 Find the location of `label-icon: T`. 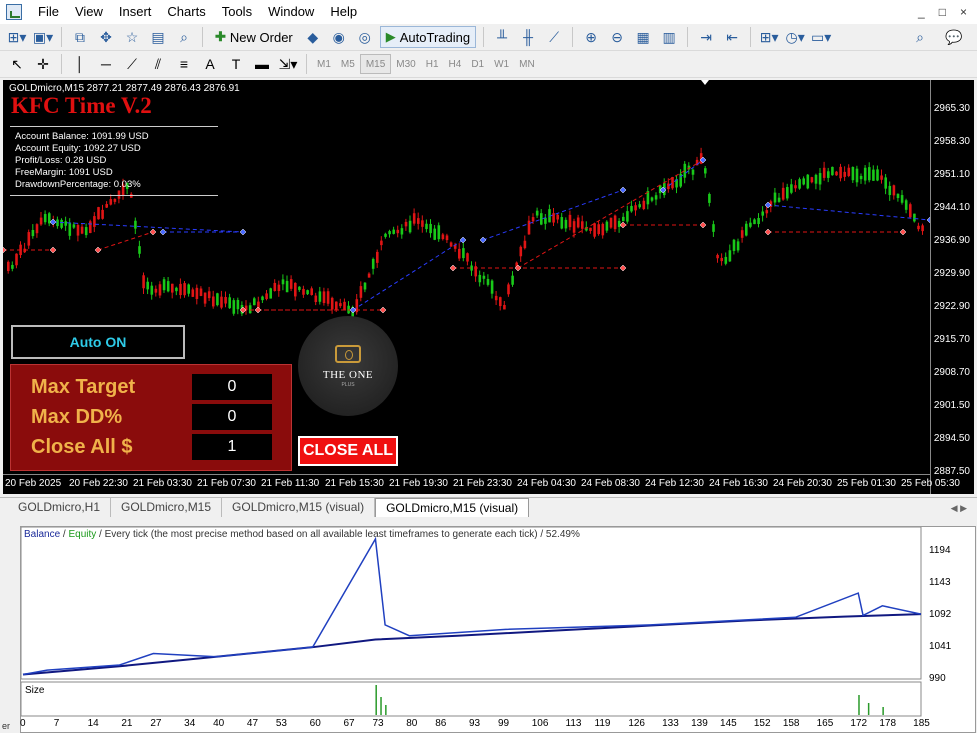

label-icon: T is located at coordinates (236, 64).